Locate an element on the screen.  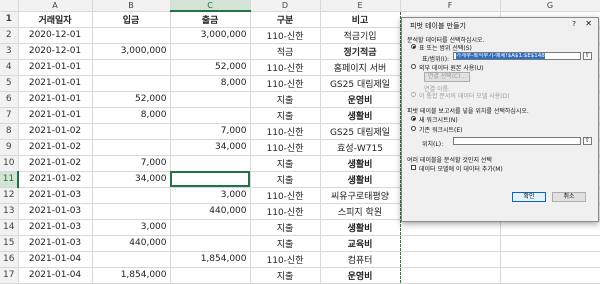
row-header: 3 is located at coordinates (9, 51).